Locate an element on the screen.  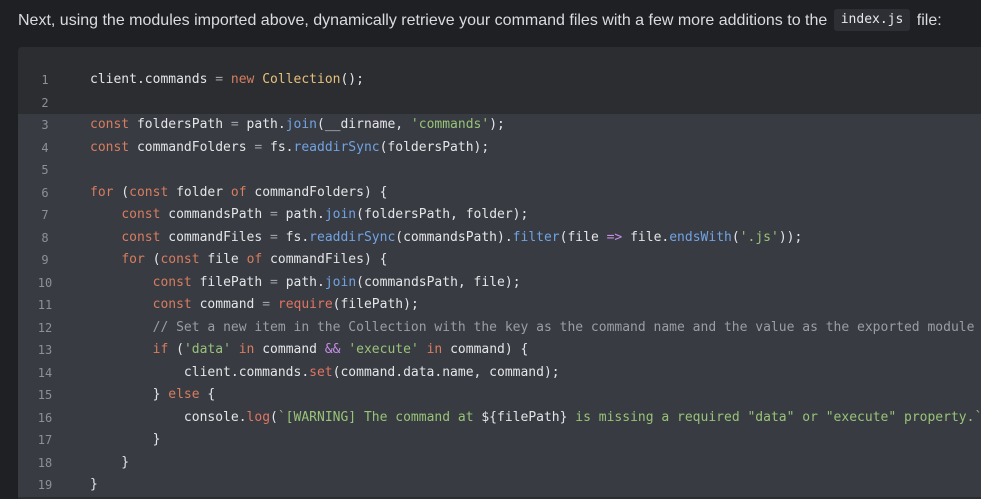
code-token: if is located at coordinates (160, 349).